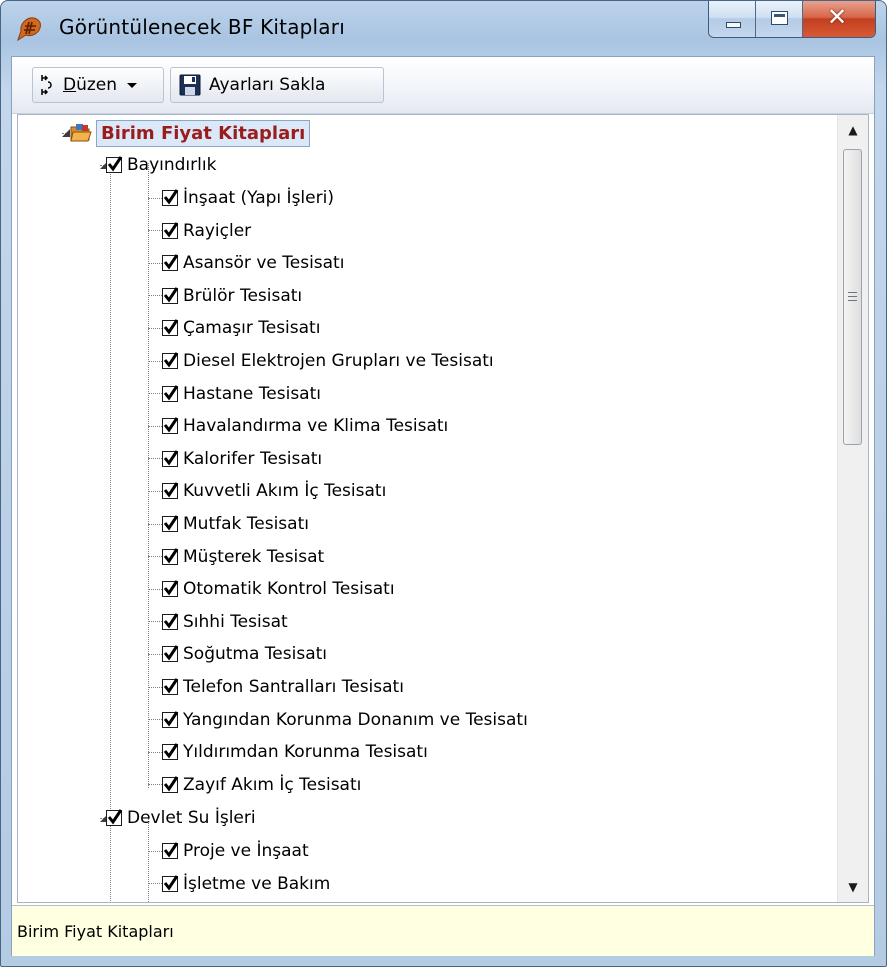  What do you see at coordinates (298, 426) in the screenshot?
I see `tree-item-node: Havalandırma ve Klima Tesisatı` at bounding box center [298, 426].